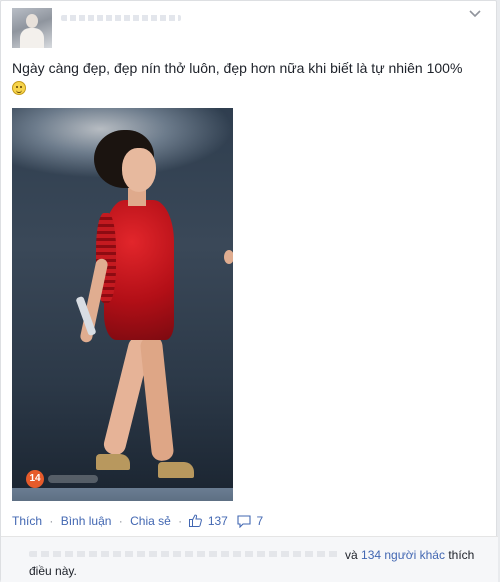 The height and width of the screenshot is (582, 500). Describe the element at coordinates (461, 555) in the screenshot. I see `likes-suffix: thích` at that location.